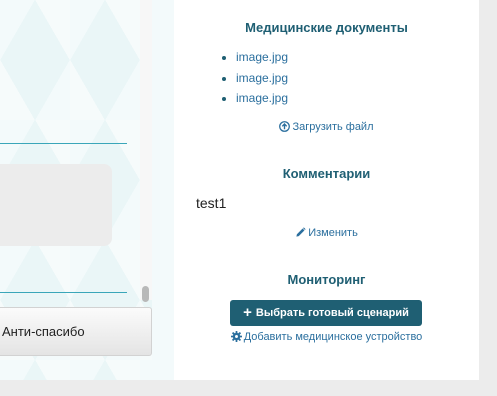  Describe the element at coordinates (56, 205) in the screenshot. I see `content-card` at that location.